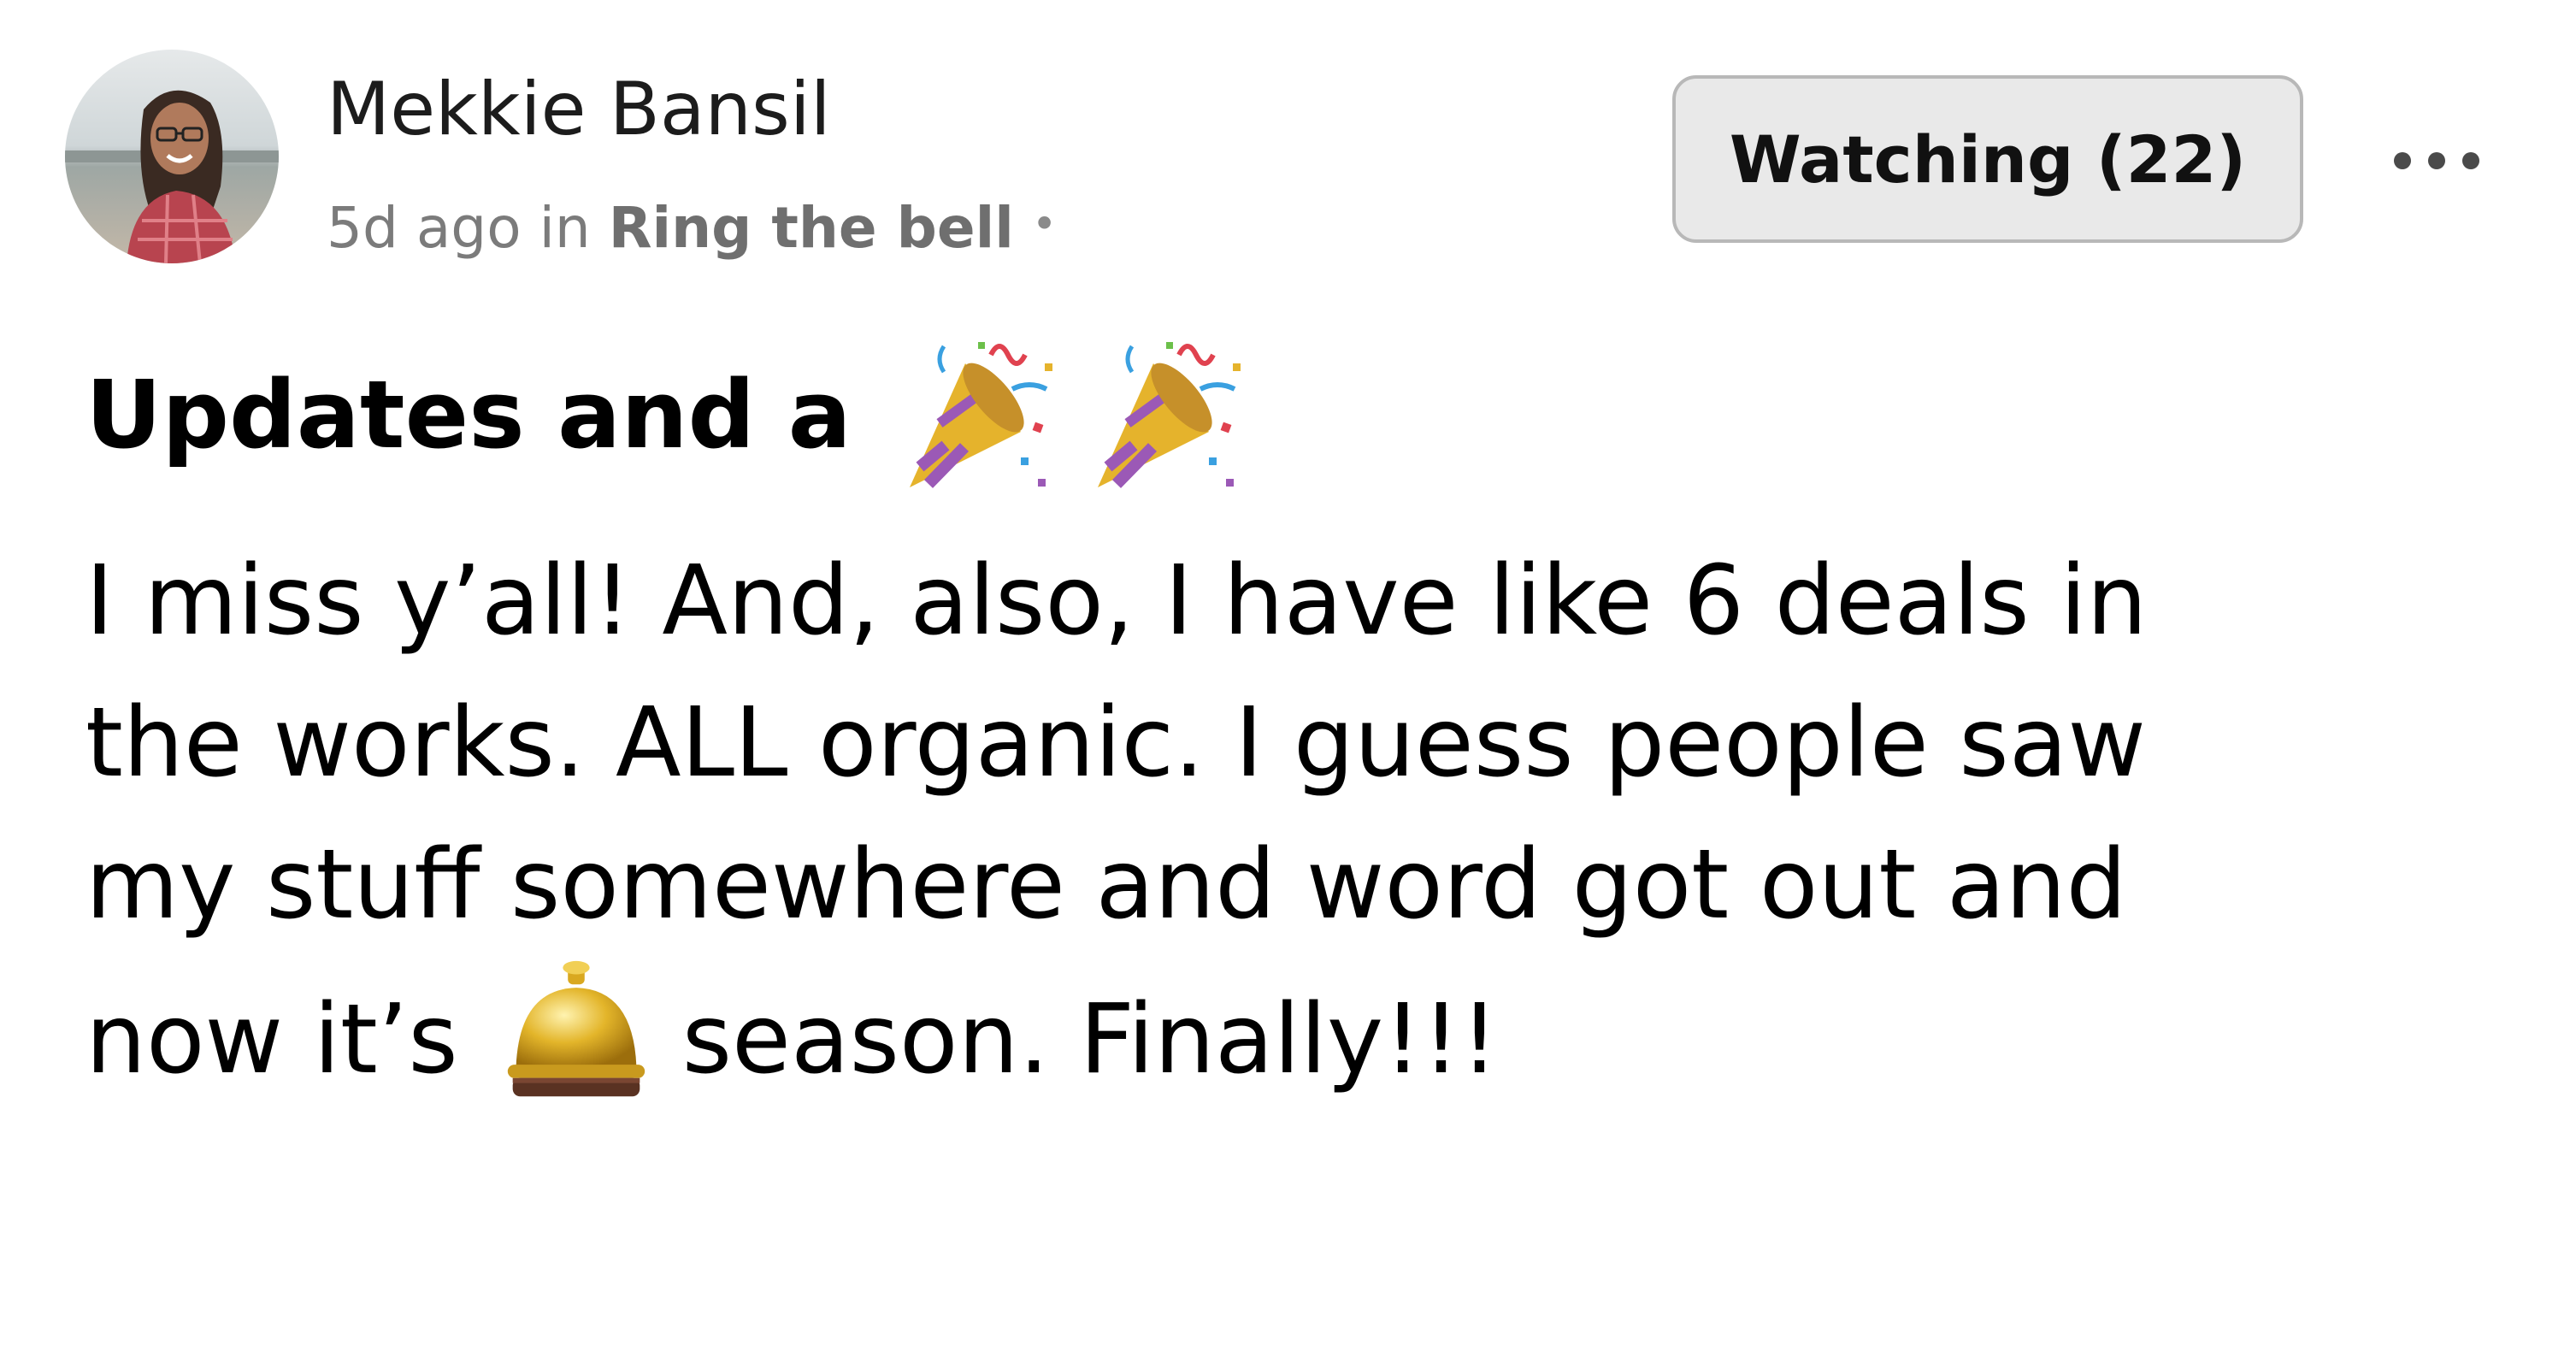  Describe the element at coordinates (424, 228) in the screenshot. I see `post-time: 5d ago` at that location.